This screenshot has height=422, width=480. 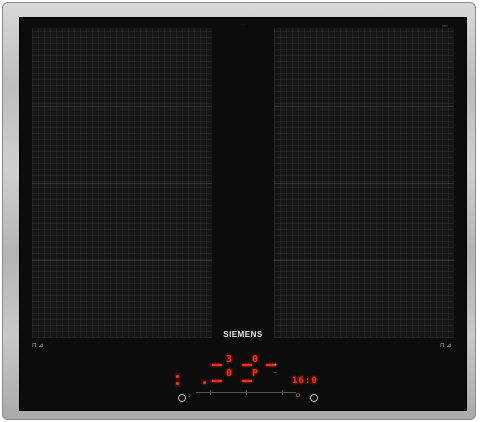 What do you see at coordinates (305, 381) in the screenshot?
I see `timer-display: 16:0` at bounding box center [305, 381].